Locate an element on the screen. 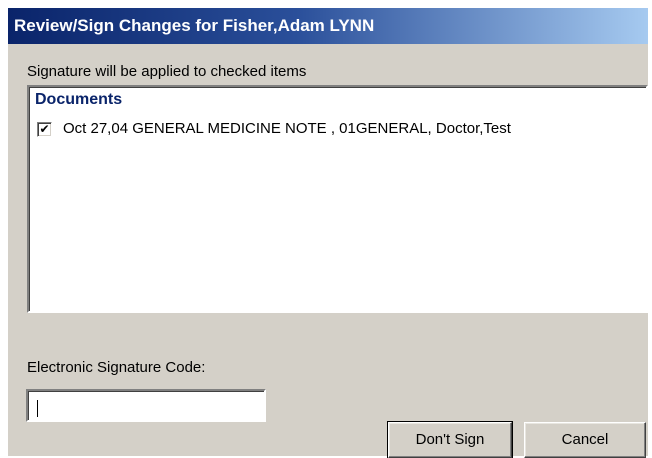 The image size is (652, 458). esignature-input is located at coordinates (146, 405).